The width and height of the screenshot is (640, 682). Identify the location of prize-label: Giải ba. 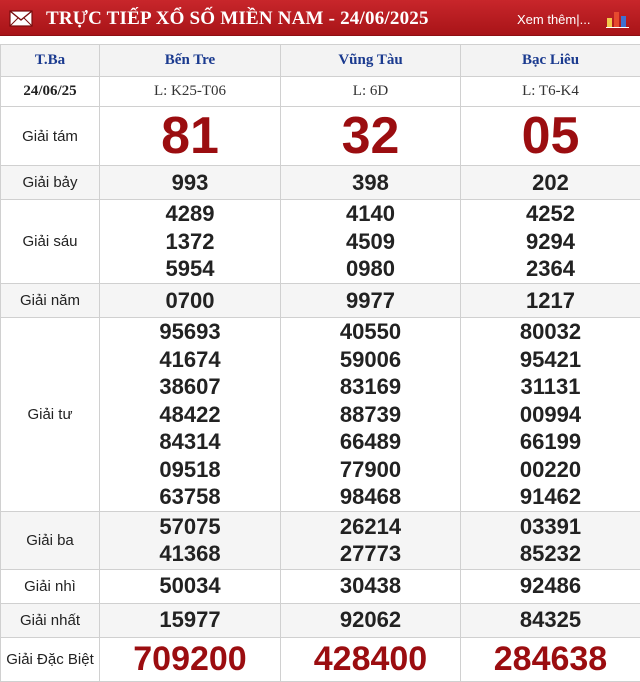
(50, 540).